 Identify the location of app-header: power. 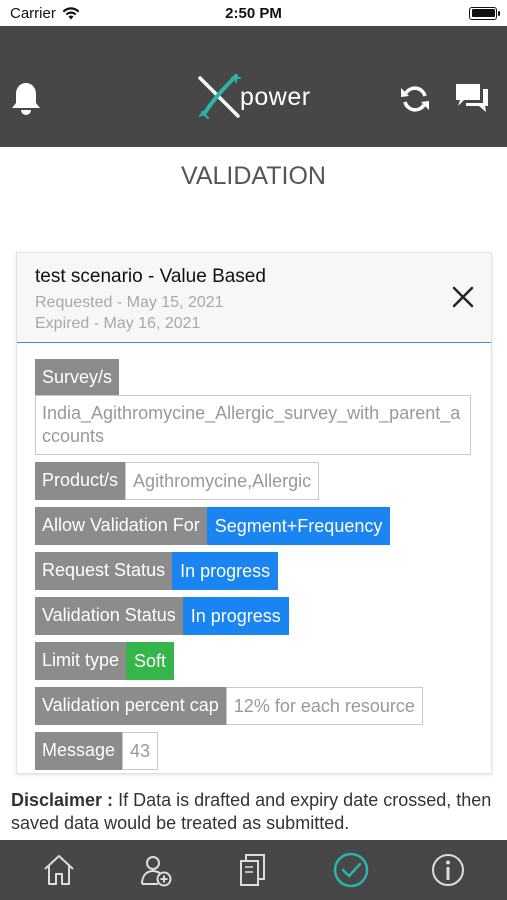
(253, 86).